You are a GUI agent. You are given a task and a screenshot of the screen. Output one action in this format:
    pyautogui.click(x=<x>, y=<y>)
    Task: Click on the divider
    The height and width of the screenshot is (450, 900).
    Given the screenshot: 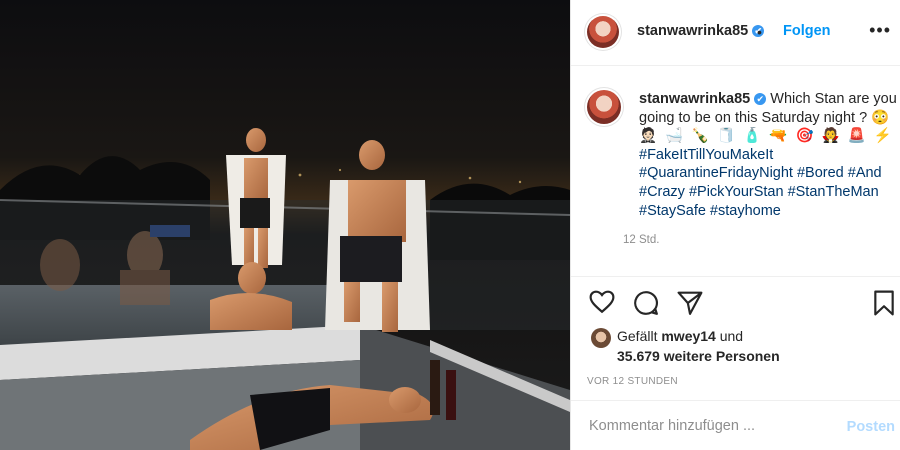 What is the action you would take?
    pyautogui.click(x=735, y=276)
    